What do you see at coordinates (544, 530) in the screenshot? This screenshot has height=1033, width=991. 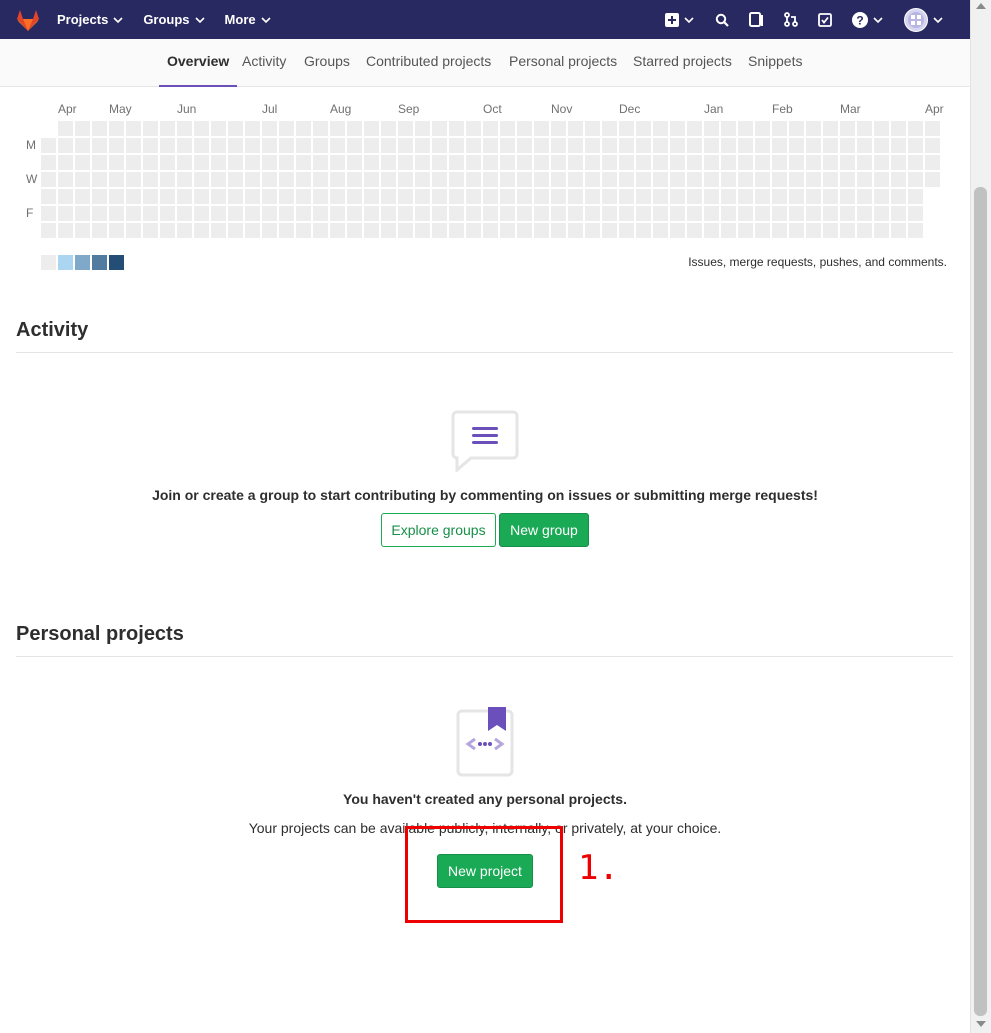 I see `new-group-button: New group` at bounding box center [544, 530].